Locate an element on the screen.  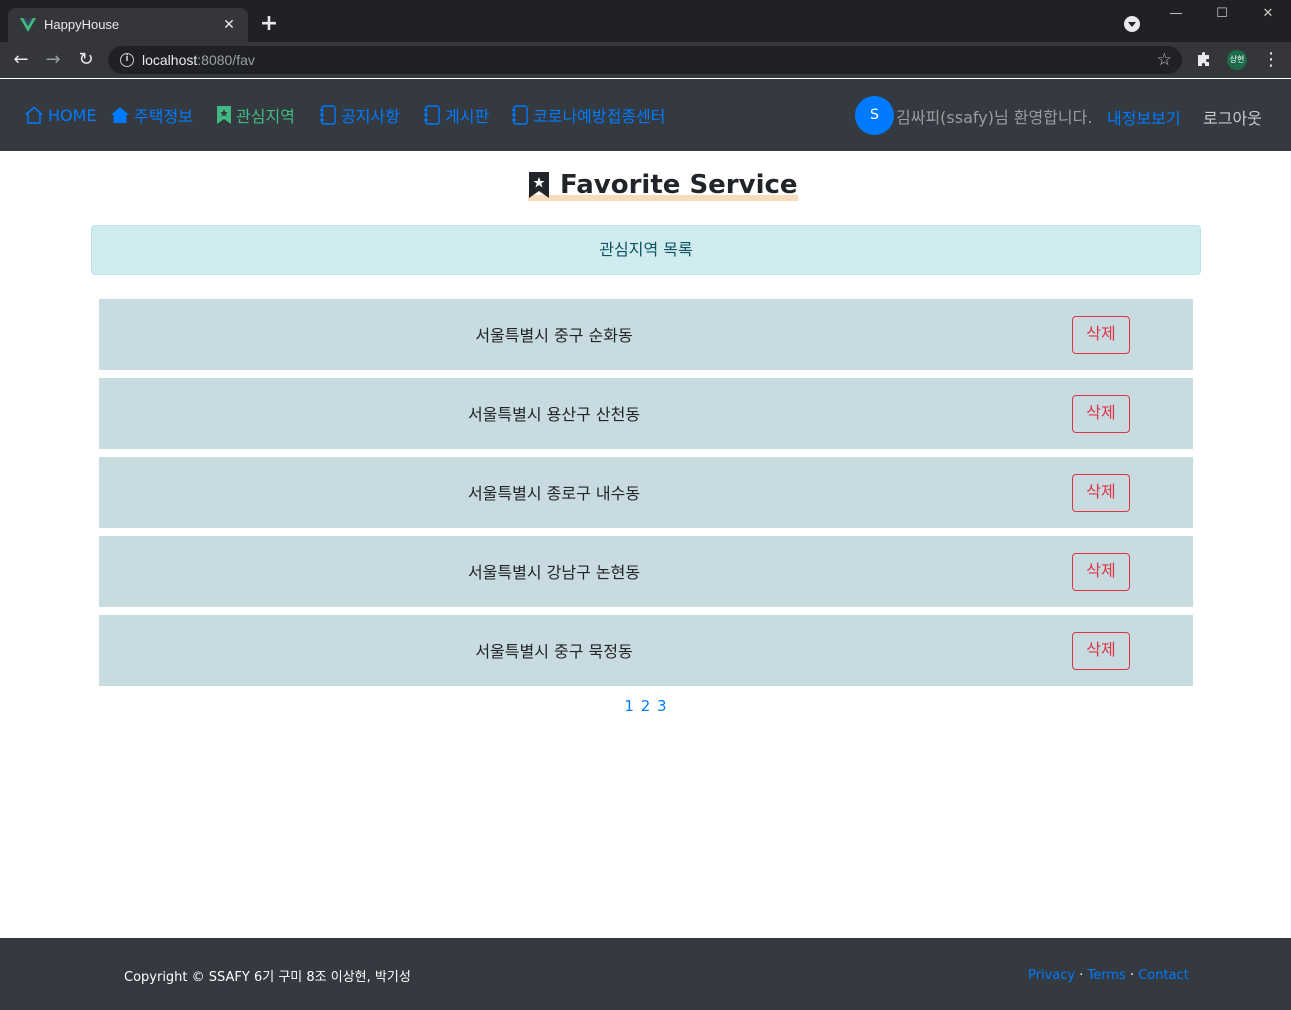
region-name: 서울특별시 강남구 논현동 is located at coordinates (554, 572).